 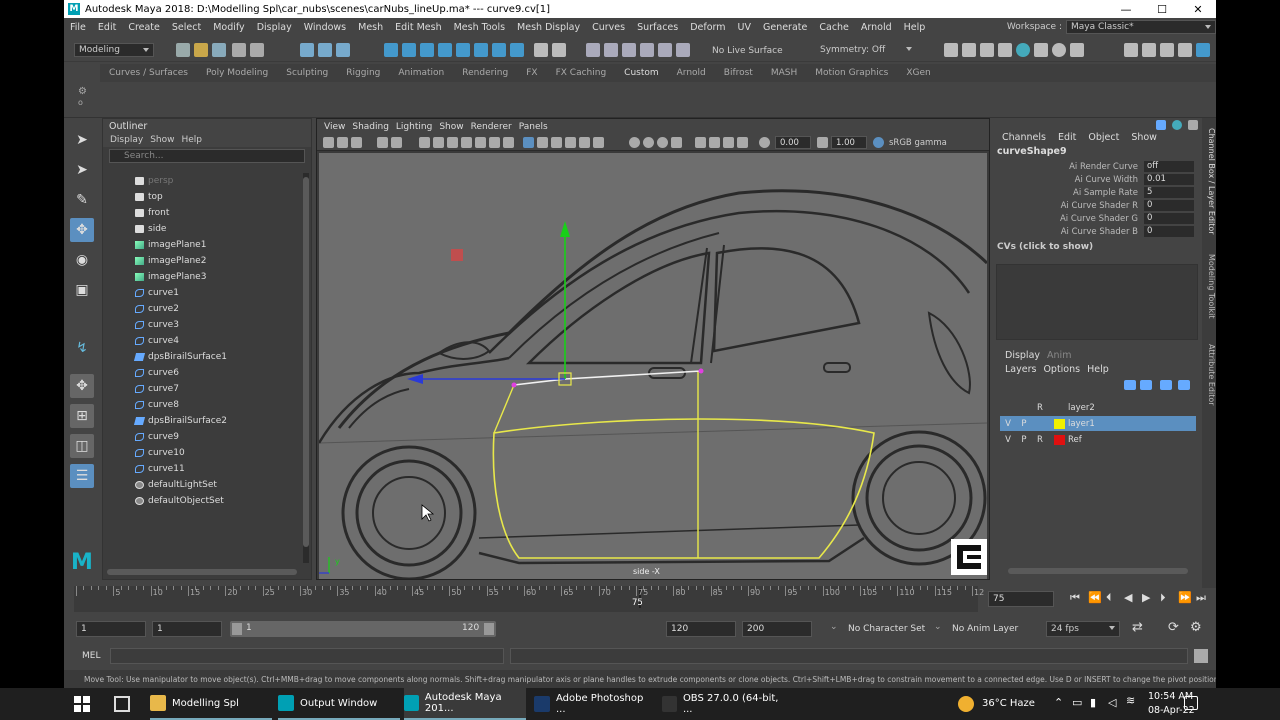 What do you see at coordinates (201, 50) in the screenshot?
I see `open-scene-icon` at bounding box center [201, 50].